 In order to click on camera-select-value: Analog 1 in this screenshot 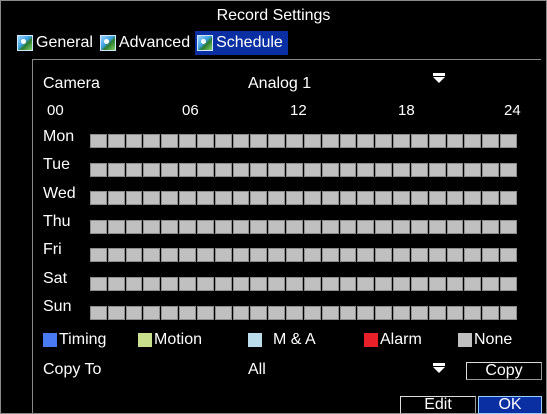, I will do `click(279, 84)`.